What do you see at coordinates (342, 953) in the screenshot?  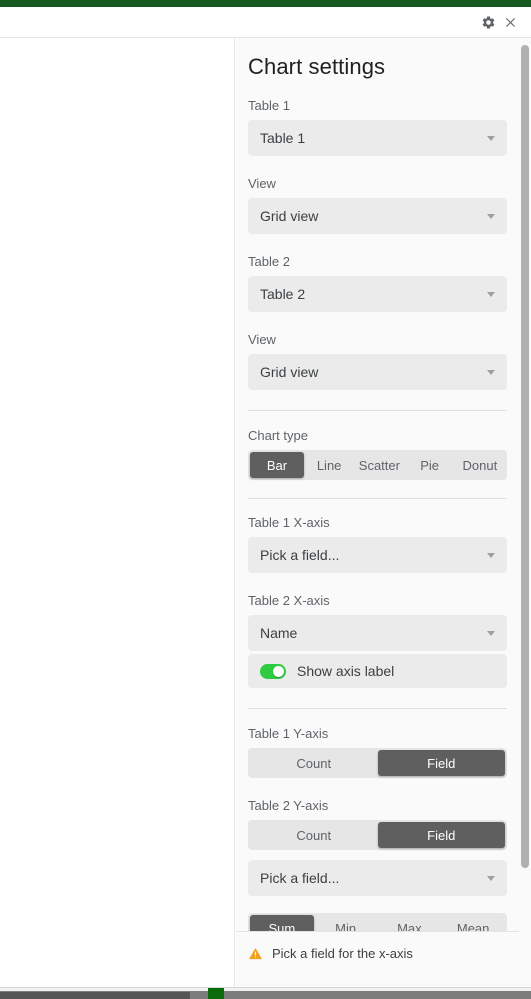 I see `status-message: Pick a field for the x-axis` at bounding box center [342, 953].